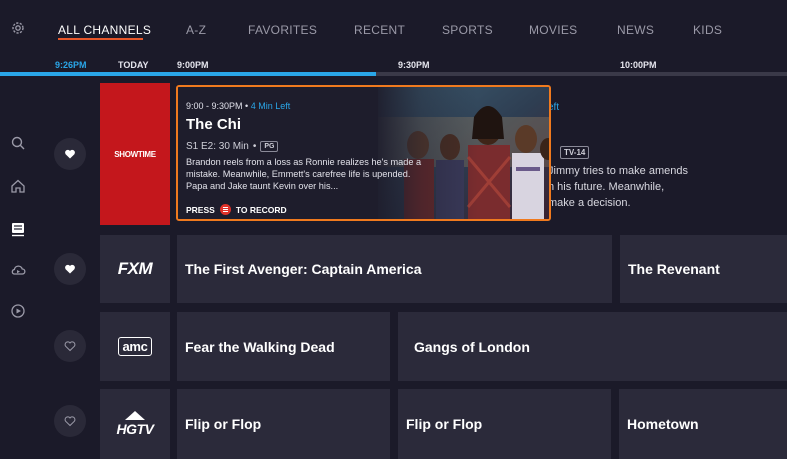 This screenshot has width=787, height=459. I want to click on menu-button-icon, so click(225, 209).